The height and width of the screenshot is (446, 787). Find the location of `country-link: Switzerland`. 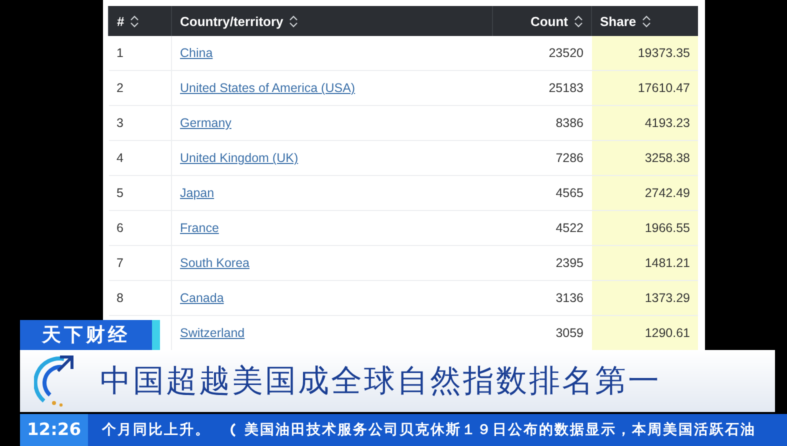

country-link: Switzerland is located at coordinates (212, 333).